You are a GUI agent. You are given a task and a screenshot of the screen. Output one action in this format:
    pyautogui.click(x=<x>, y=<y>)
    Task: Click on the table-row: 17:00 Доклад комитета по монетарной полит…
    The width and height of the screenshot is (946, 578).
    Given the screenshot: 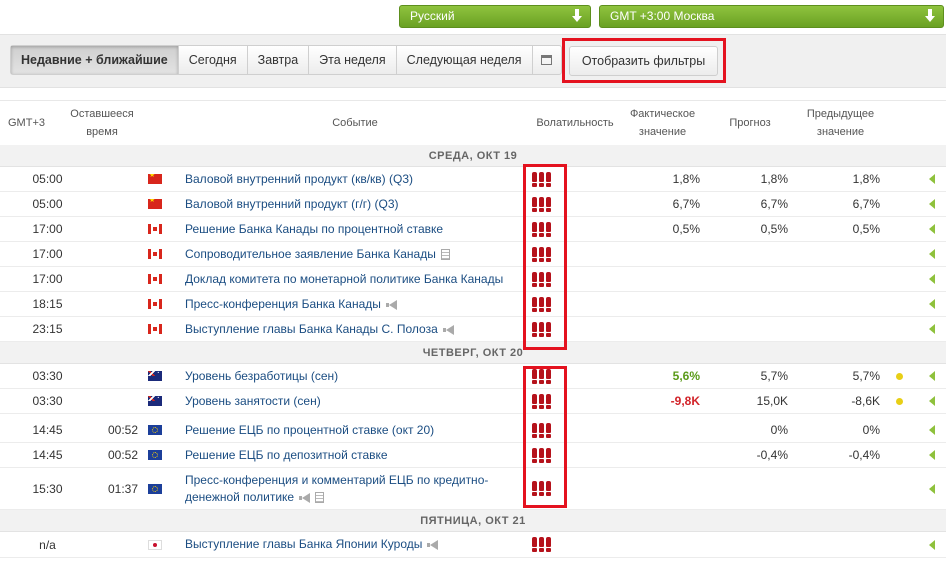 What is the action you would take?
    pyautogui.click(x=473, y=279)
    